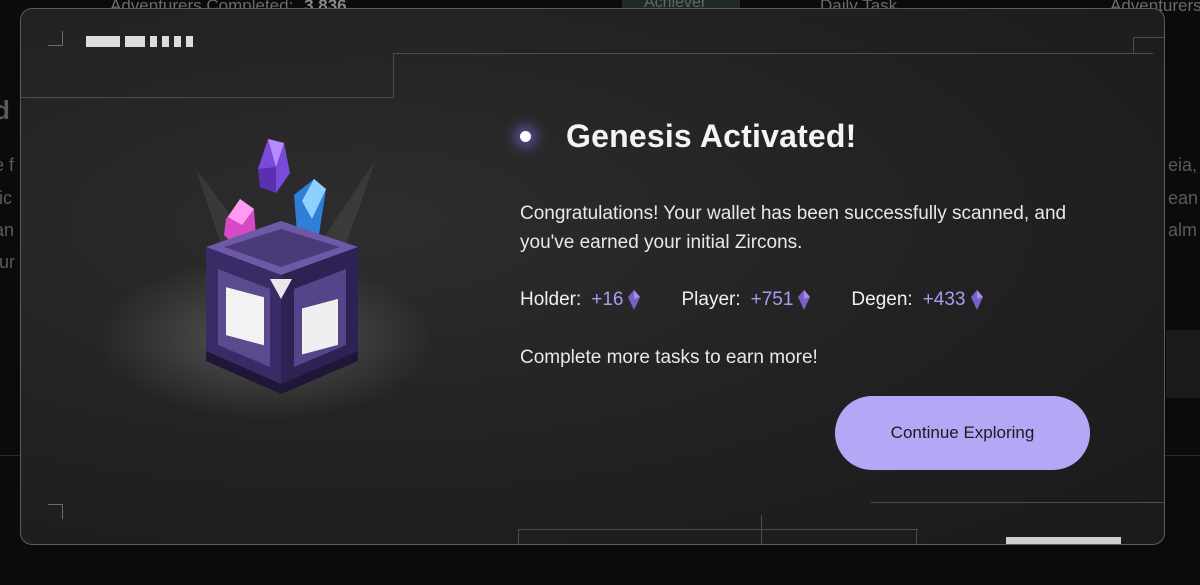  I want to click on decorative-marks, so click(139, 41).